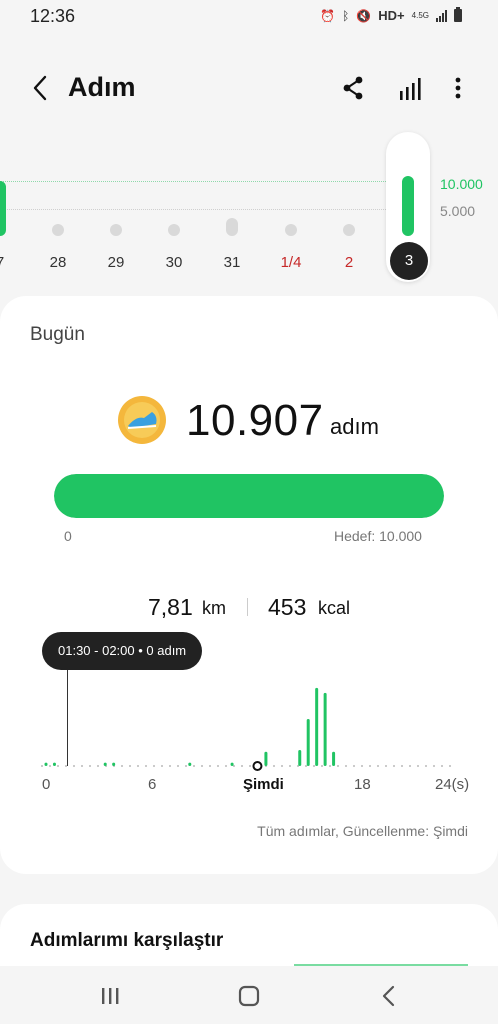  I want to click on axis-label-now: Şimdi, so click(263, 784).